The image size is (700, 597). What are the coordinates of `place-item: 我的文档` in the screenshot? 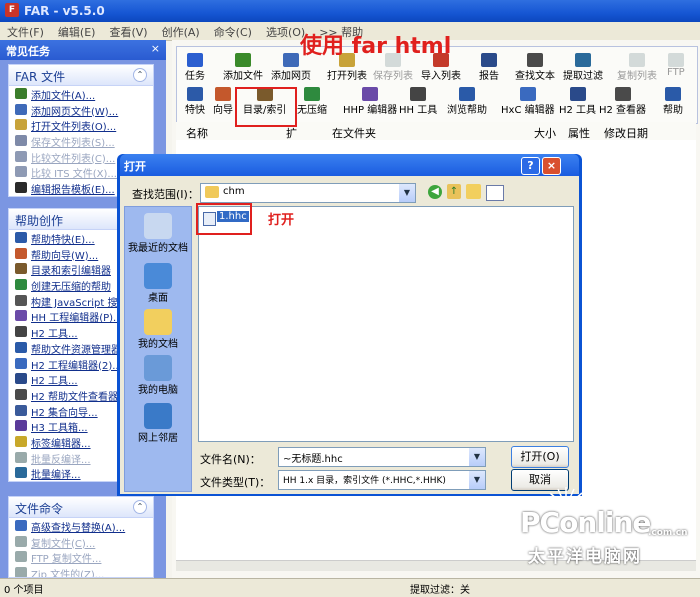 It's located at (158, 329).